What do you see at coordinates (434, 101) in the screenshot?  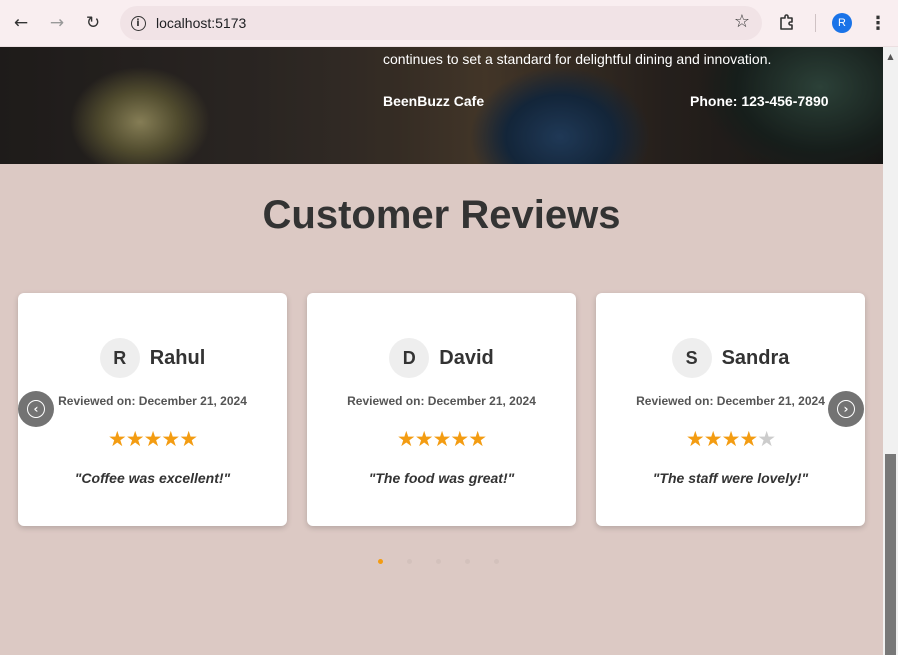 I see `hero-brand-name: BeenBuzz Cafe` at bounding box center [434, 101].